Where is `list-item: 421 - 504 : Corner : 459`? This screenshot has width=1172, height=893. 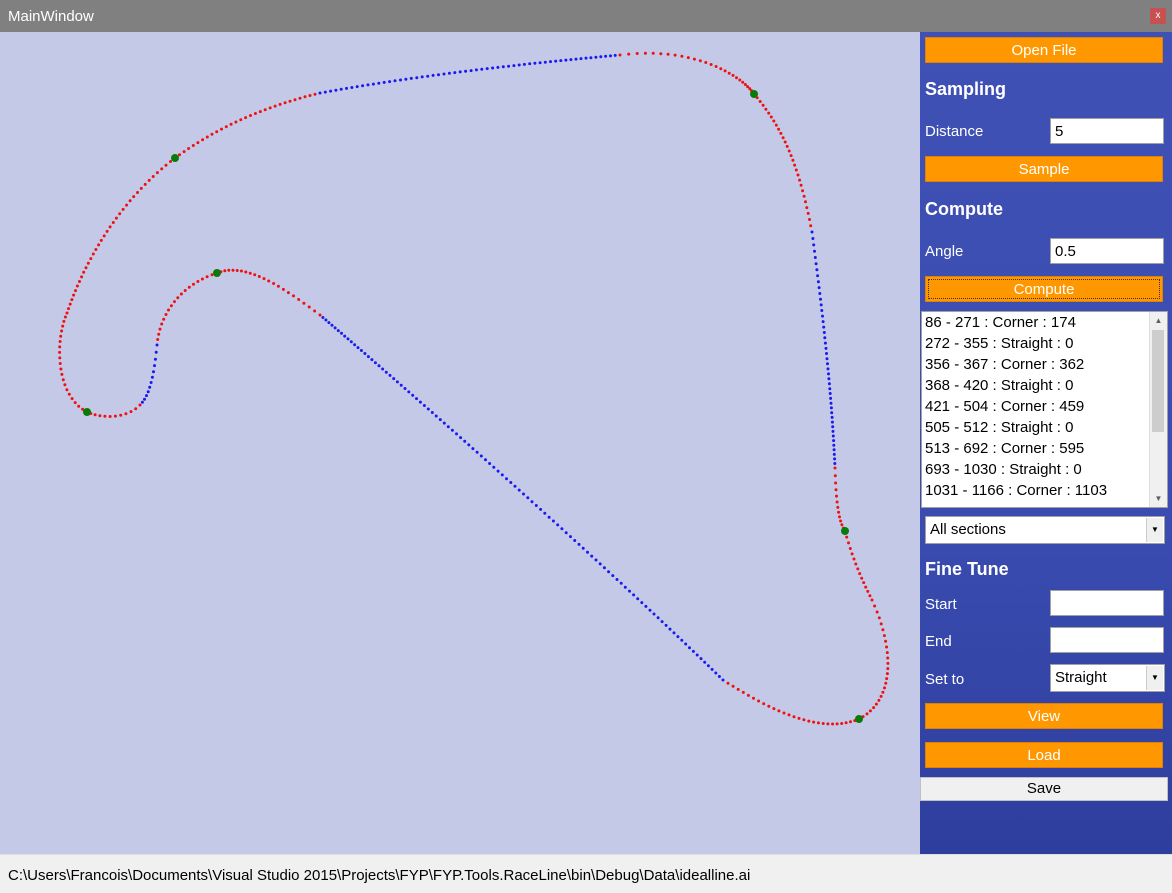
list-item: 421 - 504 : Corner : 459 is located at coordinates (1044, 406).